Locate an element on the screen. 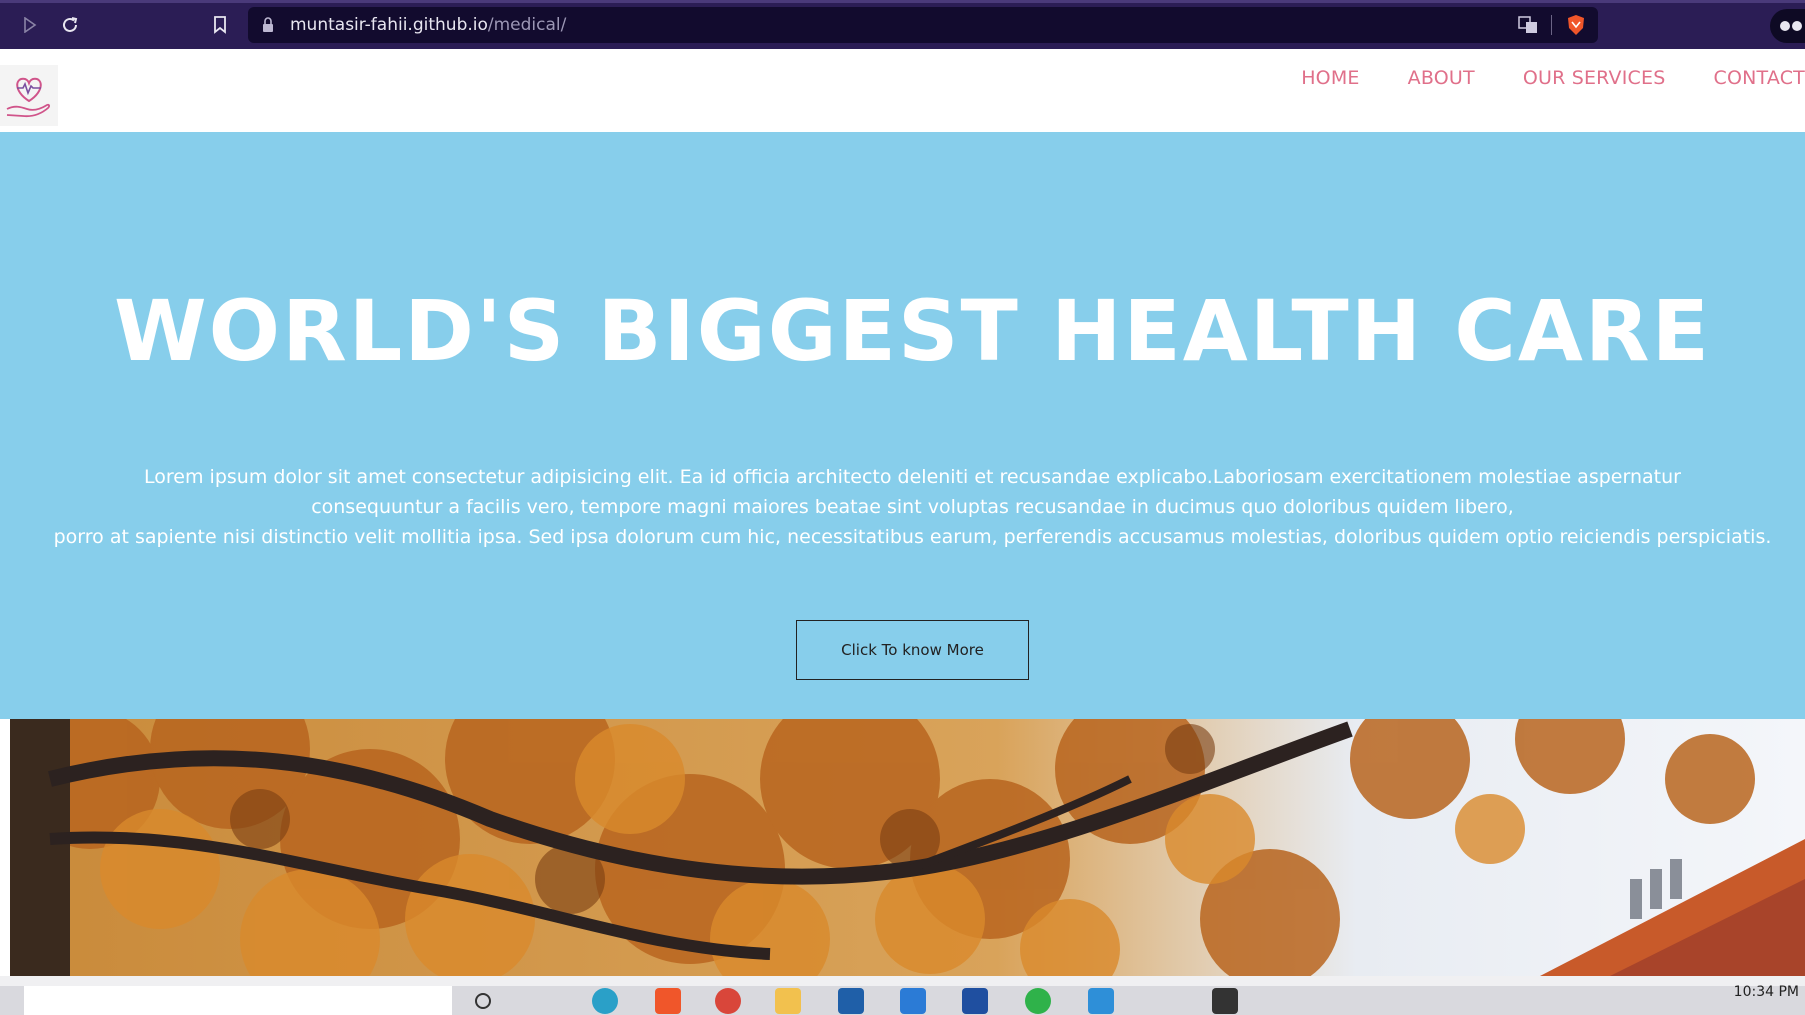 The height and width of the screenshot is (1015, 1805). menu-item-about: ABOUT is located at coordinates (1441, 78).